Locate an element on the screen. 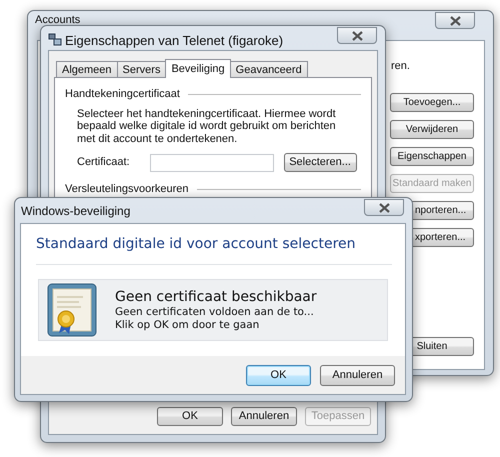  account-action-button: Verwijderen is located at coordinates (432, 129).